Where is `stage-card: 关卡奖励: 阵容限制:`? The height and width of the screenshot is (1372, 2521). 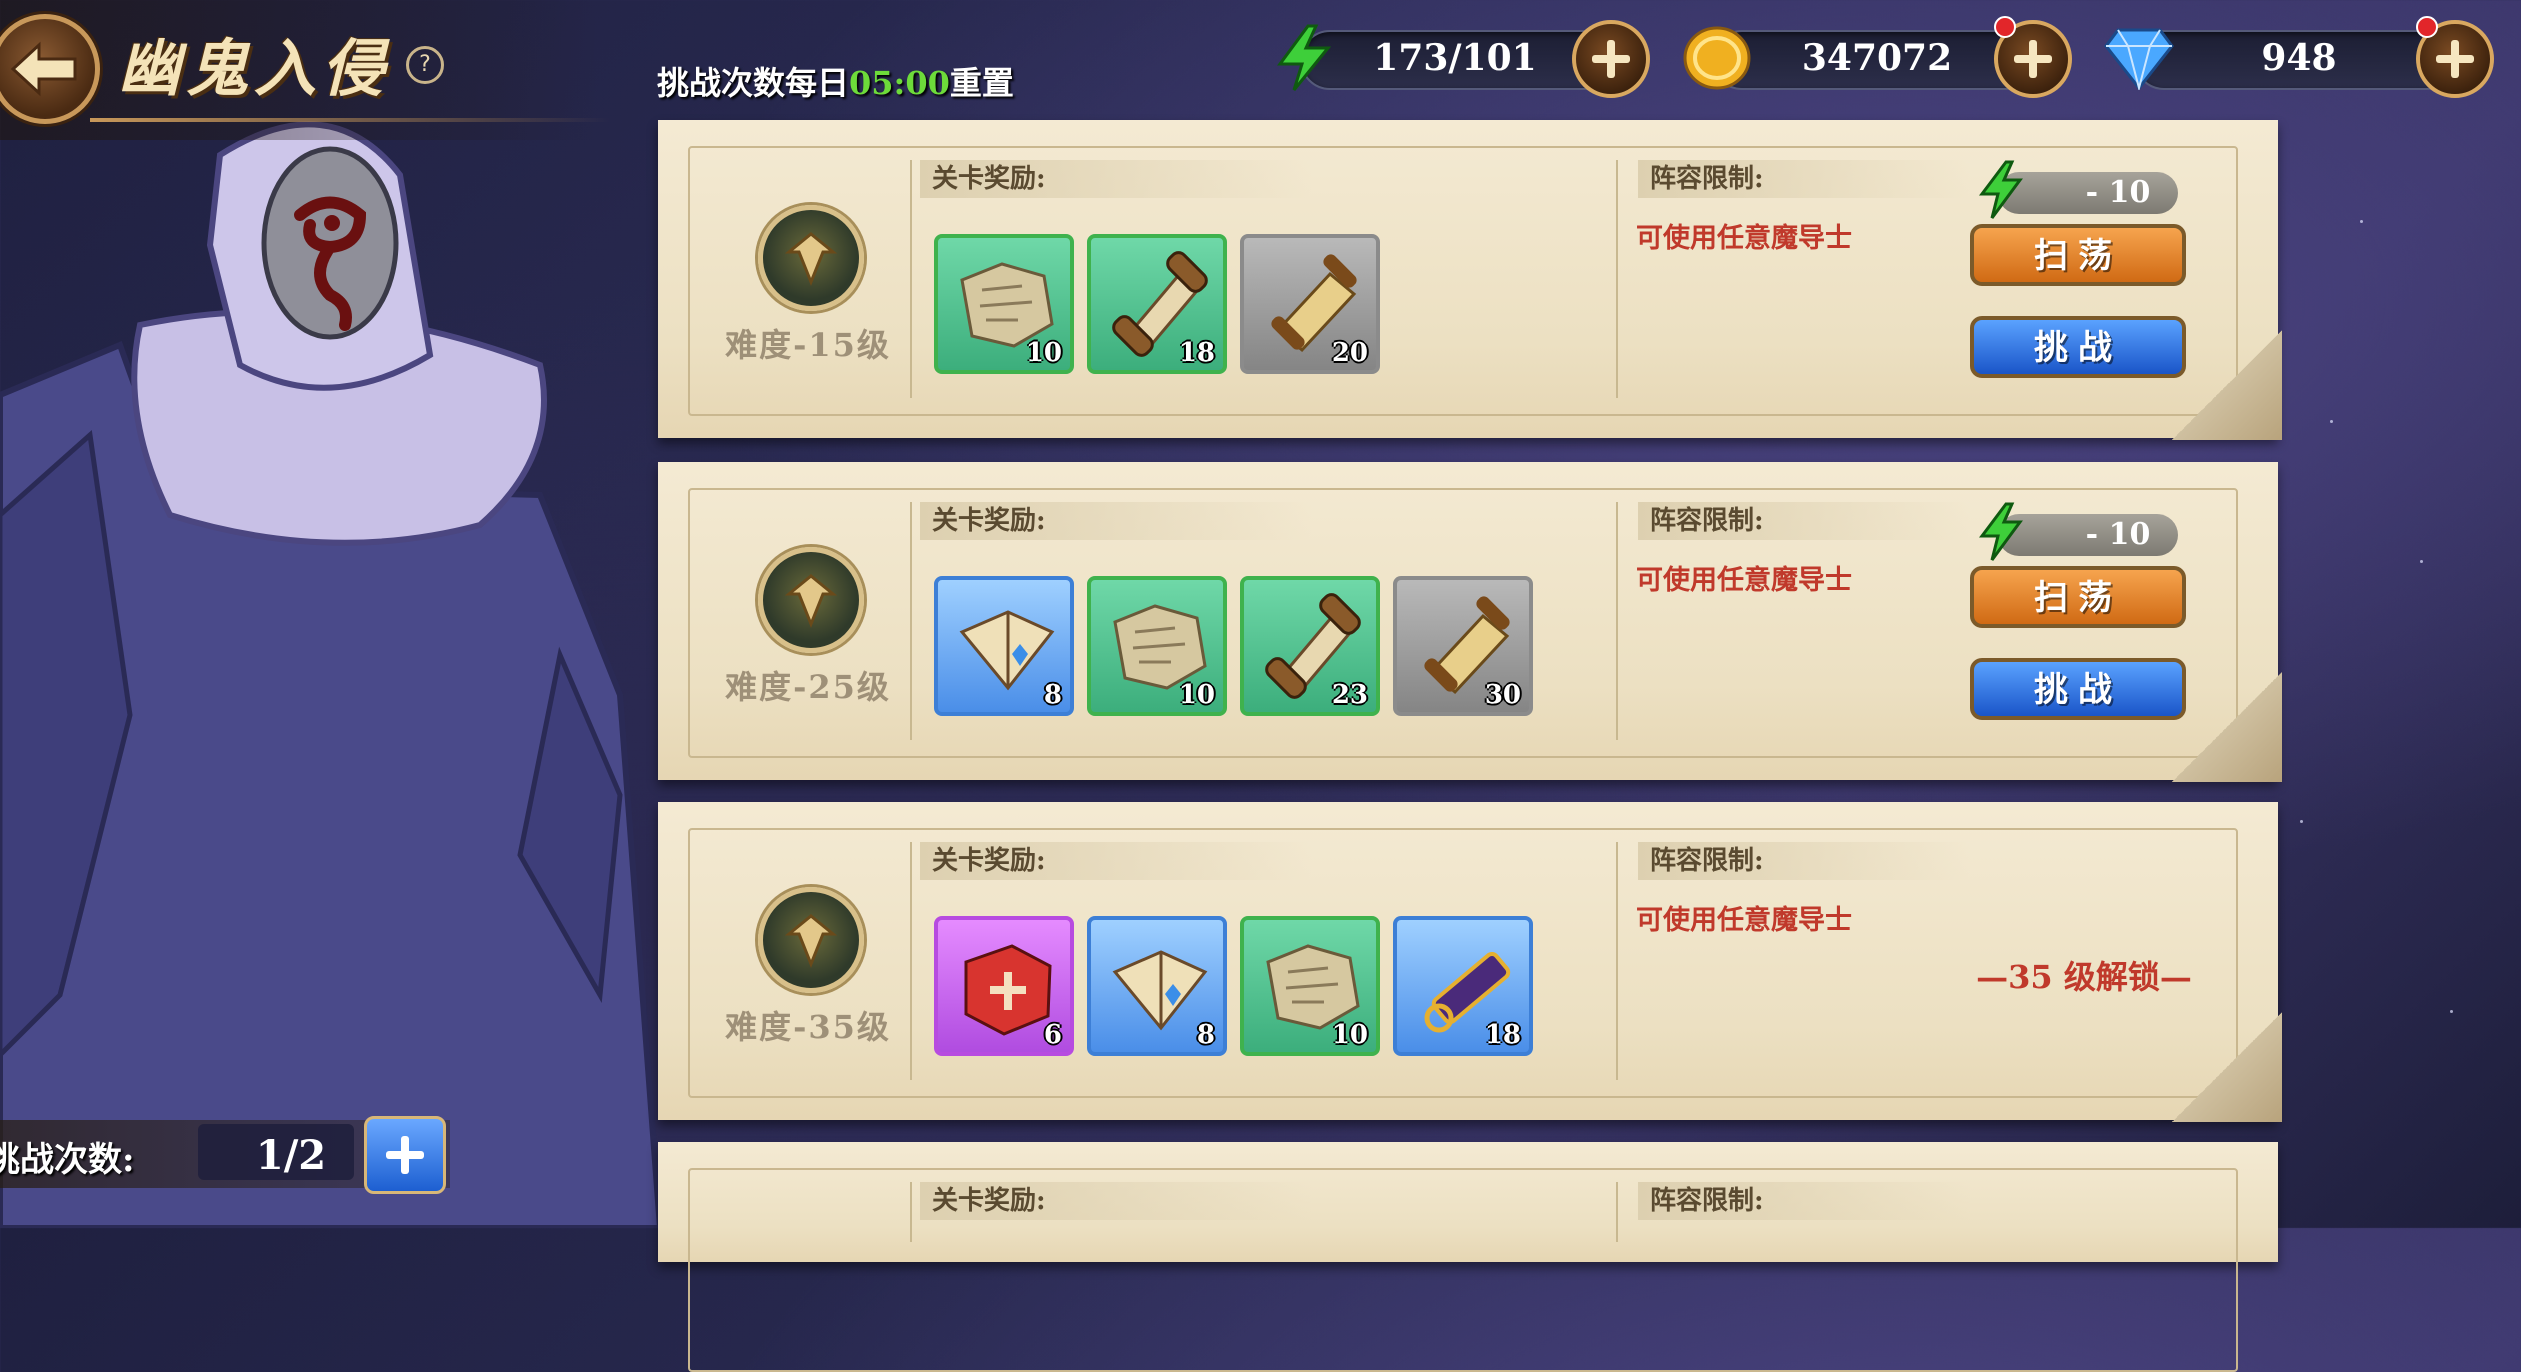 stage-card: 关卡奖励: 阵容限制: is located at coordinates (1468, 1257).